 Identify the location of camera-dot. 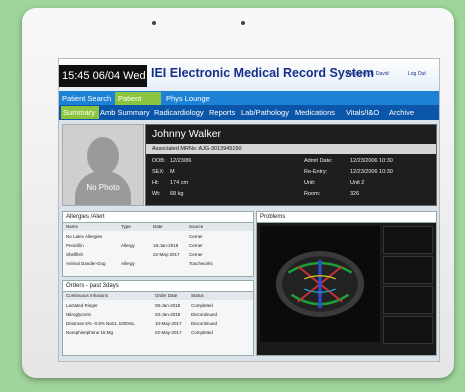
(154, 23).